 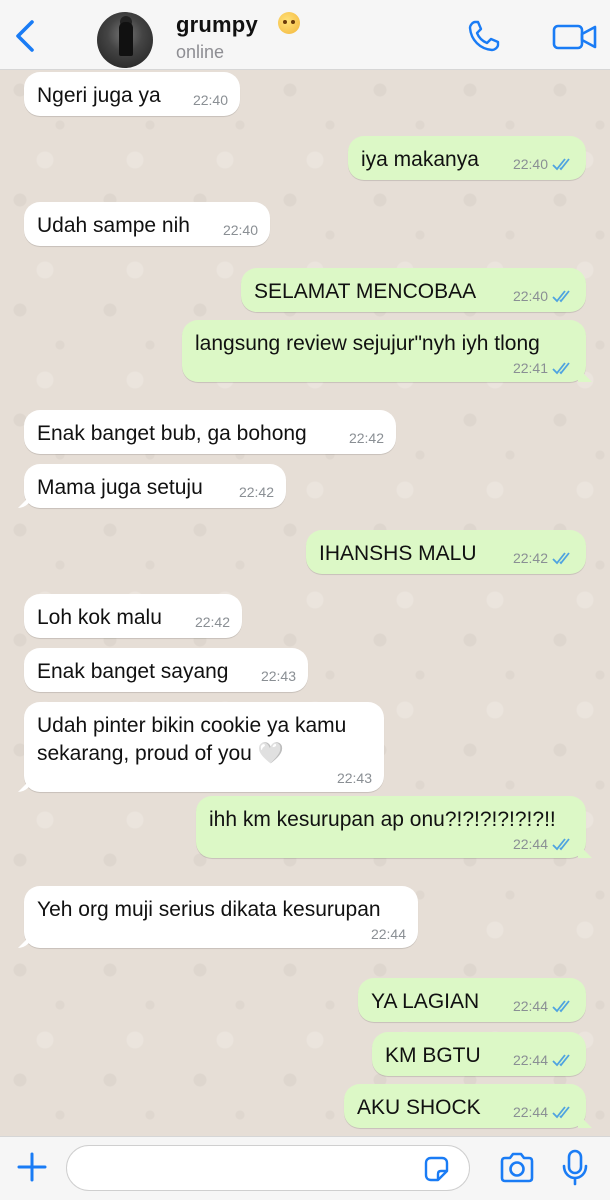 I want to click on message-outgoing: AKU SHOCK 22:44, so click(x=465, y=1106).